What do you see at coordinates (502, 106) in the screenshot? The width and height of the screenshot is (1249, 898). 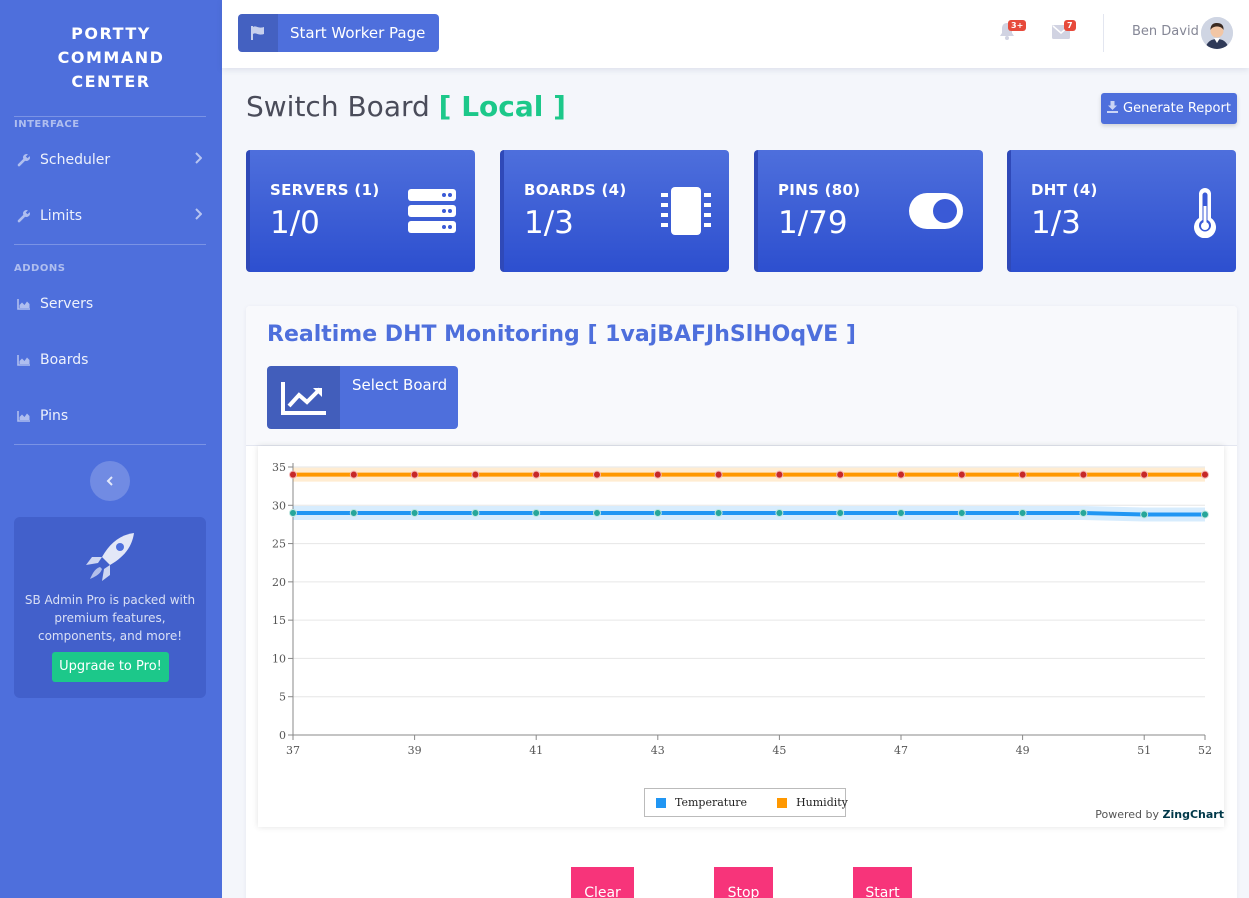 I see `page-title-location: [ Local ]` at bounding box center [502, 106].